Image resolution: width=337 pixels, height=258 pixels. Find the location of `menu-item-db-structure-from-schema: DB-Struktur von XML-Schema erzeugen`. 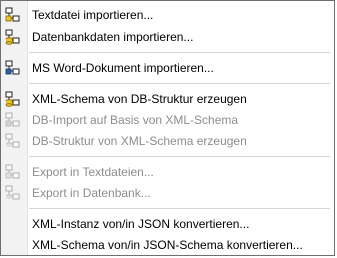

menu-item-db-structure-from-schema: DB-Struktur von XML-Schema erzeugen is located at coordinates (167, 141).